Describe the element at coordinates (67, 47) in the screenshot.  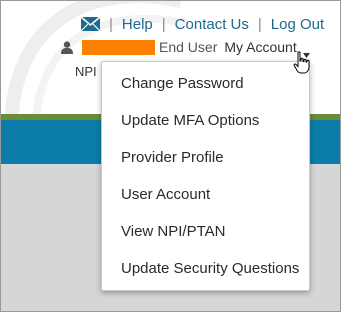
I see `person-icon` at that location.